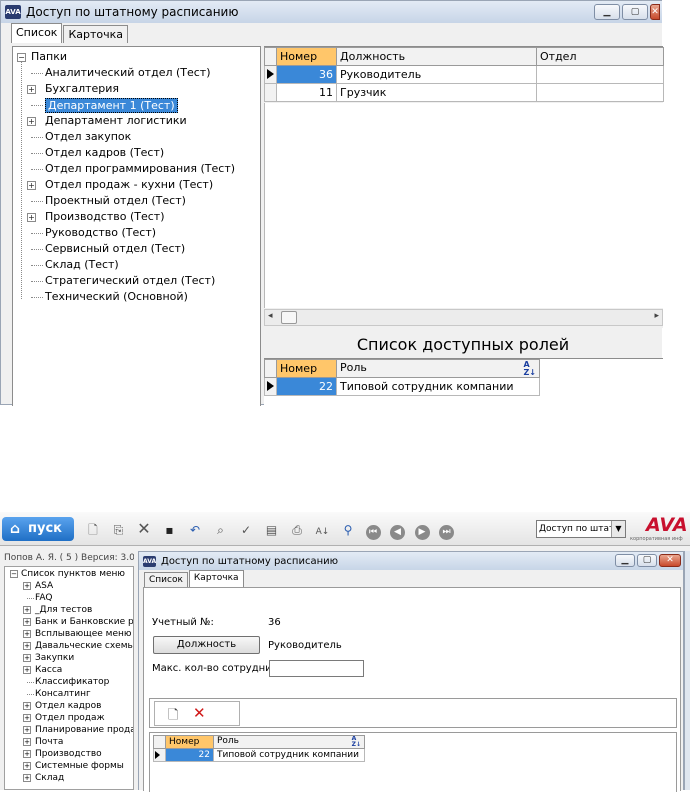  Describe the element at coordinates (635, 12) in the screenshot. I see `maximize-button: ▢` at that location.